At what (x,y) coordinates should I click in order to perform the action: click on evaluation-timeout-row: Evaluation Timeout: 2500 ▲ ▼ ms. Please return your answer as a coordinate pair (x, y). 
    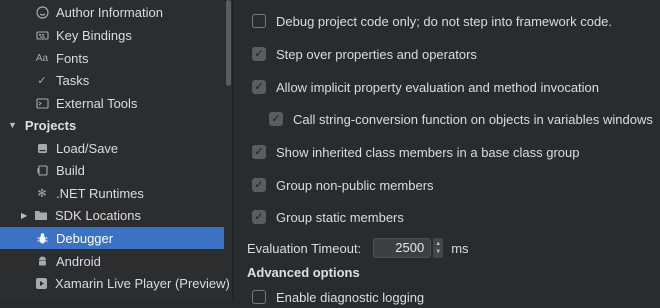
    Looking at the image, I should click on (358, 248).